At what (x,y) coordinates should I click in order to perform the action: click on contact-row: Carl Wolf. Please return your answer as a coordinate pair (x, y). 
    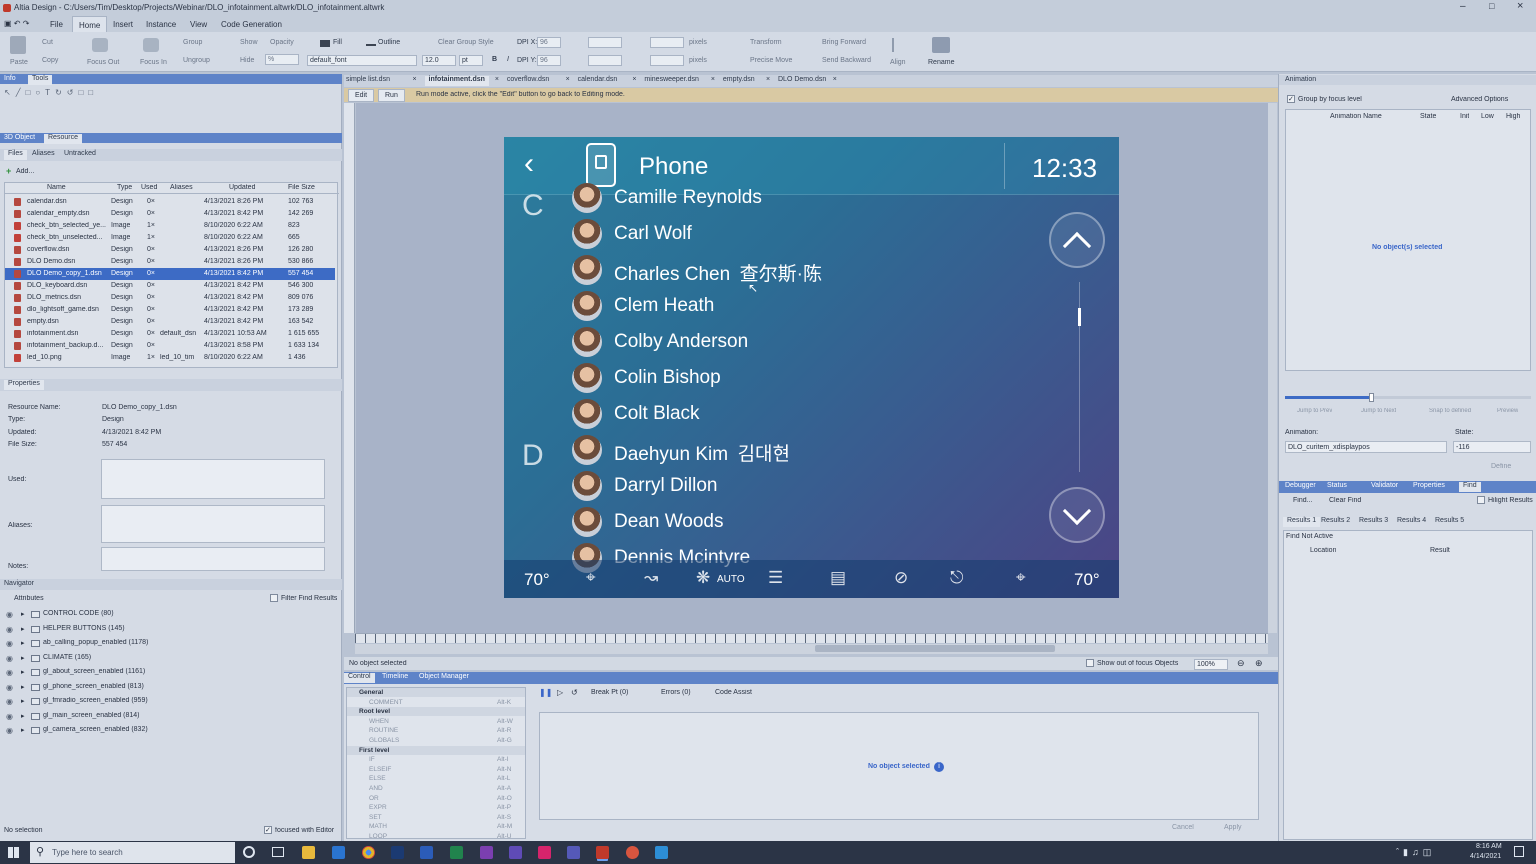
    Looking at the image, I should click on (792, 234).